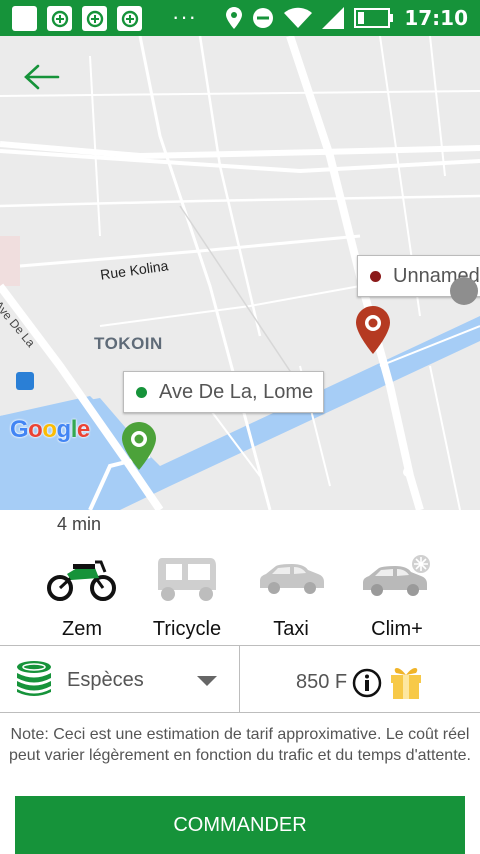  I want to click on car-icon, so click(292, 579).